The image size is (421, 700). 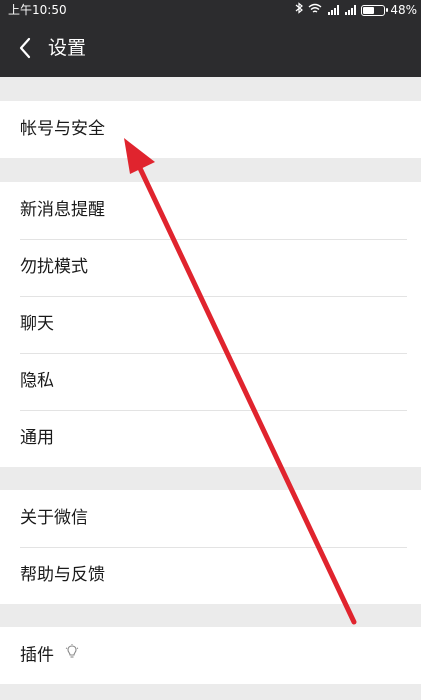 I want to click on settings-item-label: 新消息提醒, so click(x=62, y=210).